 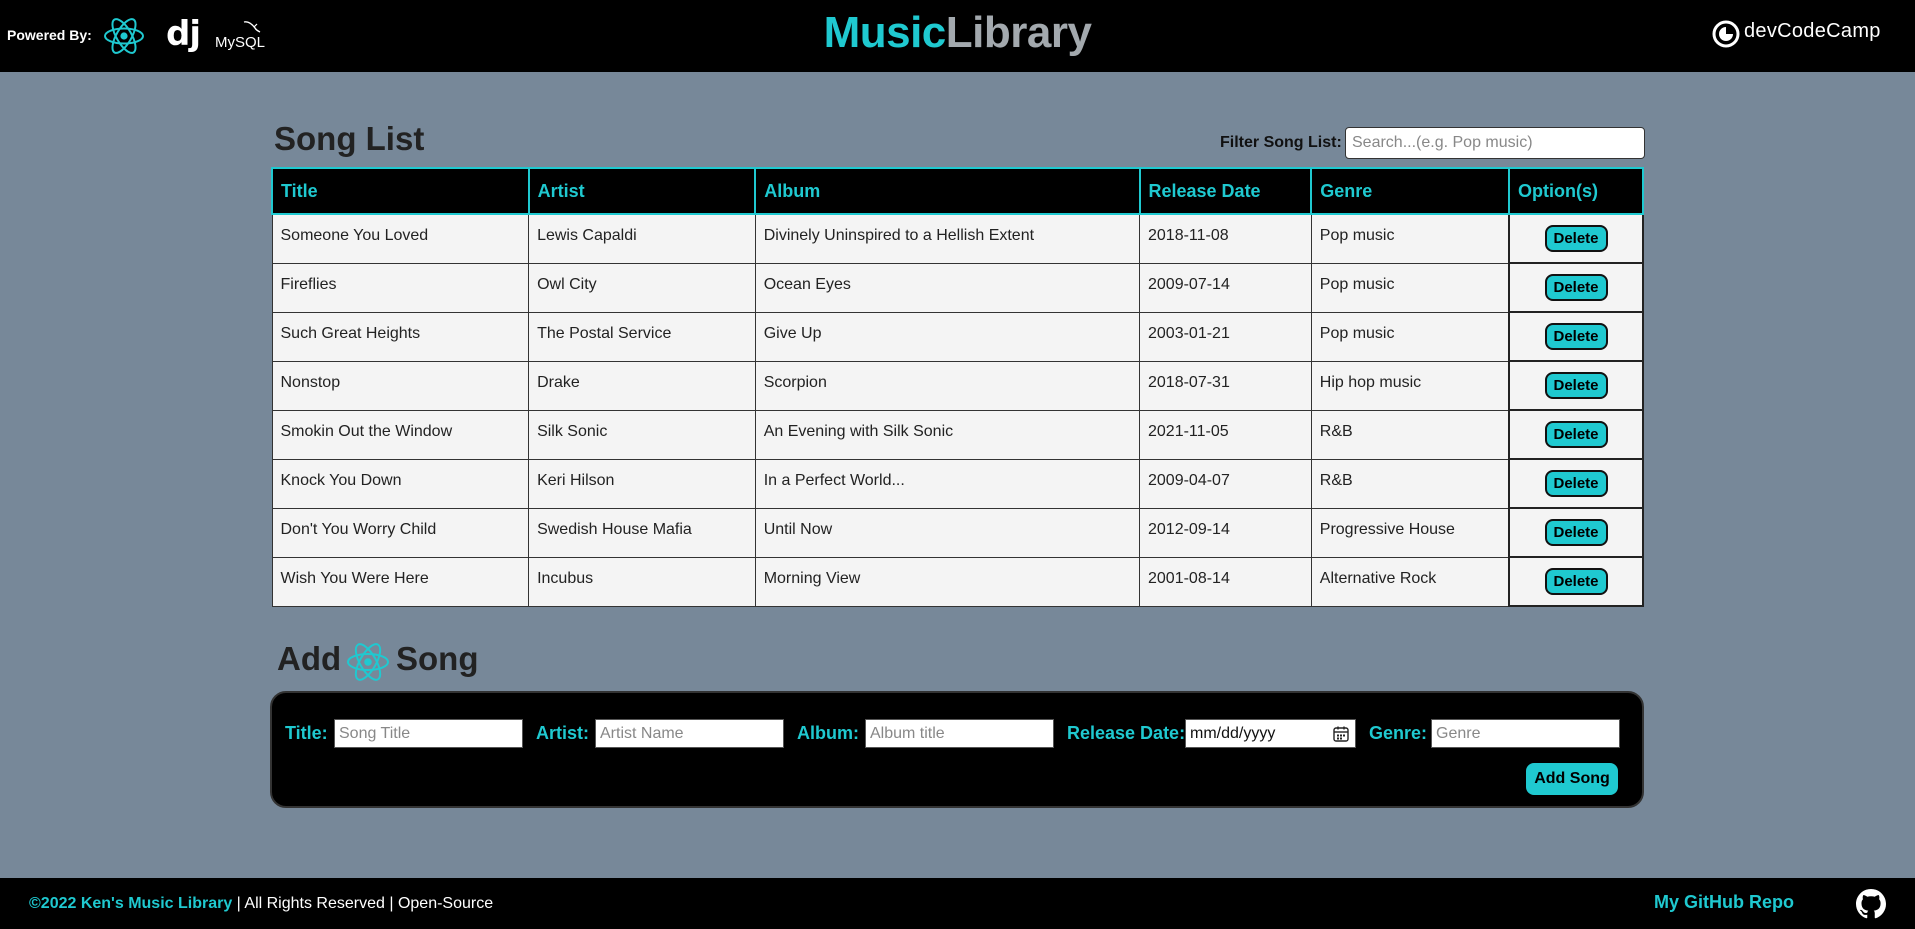 I want to click on cell-title: Such Great Heights, so click(x=400, y=336).